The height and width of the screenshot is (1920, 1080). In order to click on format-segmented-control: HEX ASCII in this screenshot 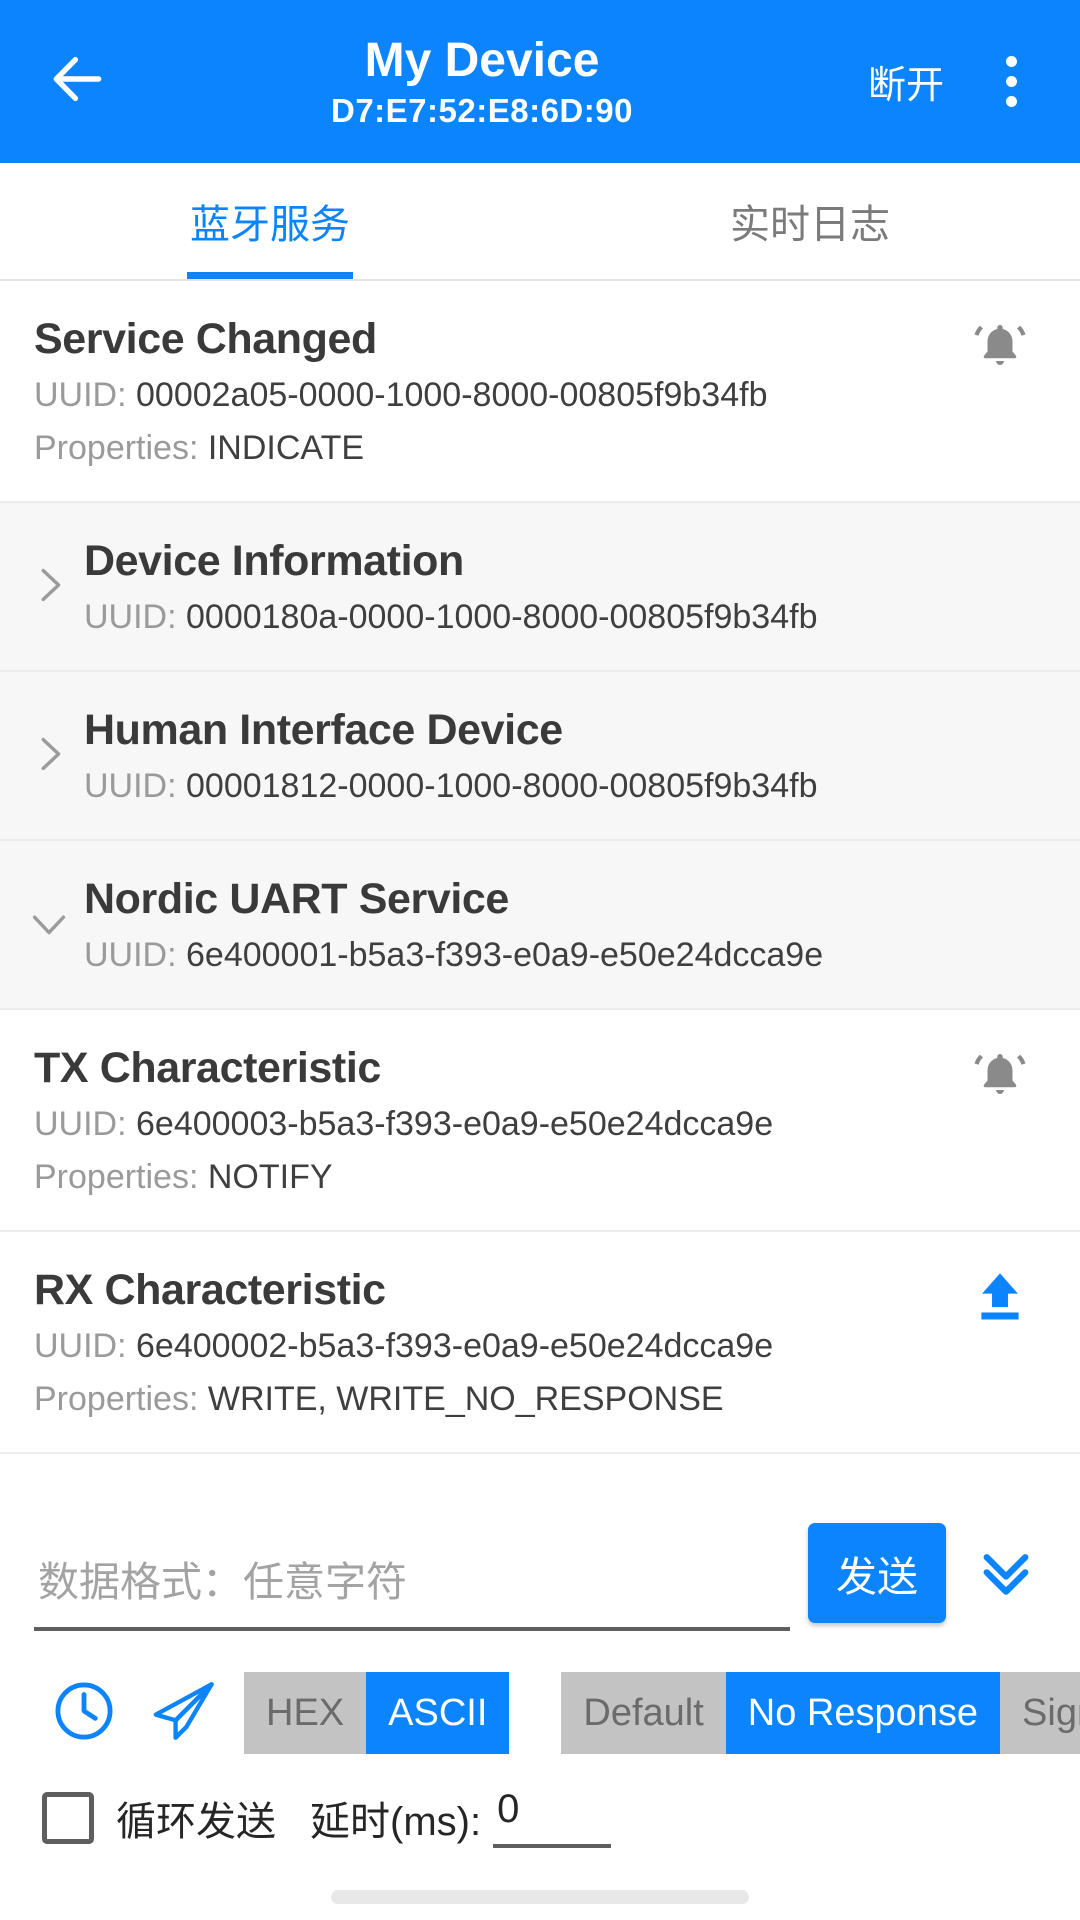, I will do `click(377, 1713)`.